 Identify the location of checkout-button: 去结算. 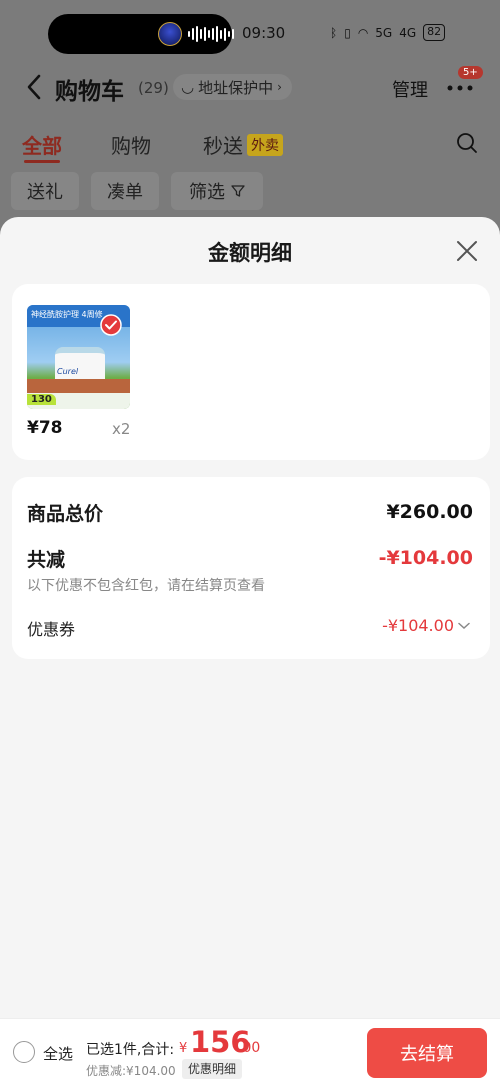
(427, 1053).